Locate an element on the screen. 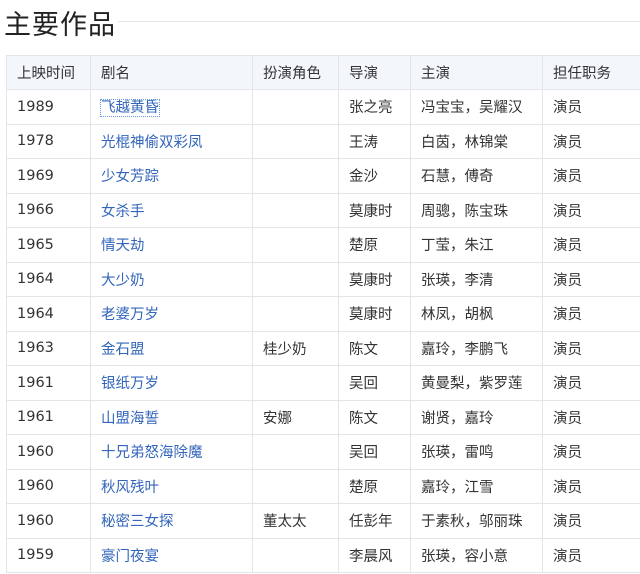  cell-year: 1965 is located at coordinates (48, 245).